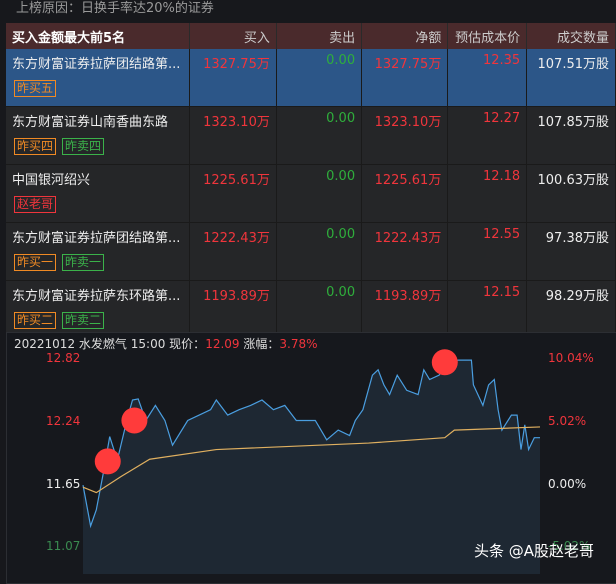  Describe the element at coordinates (63, 484) in the screenshot. I see `y-tick-left: 11.65` at that location.